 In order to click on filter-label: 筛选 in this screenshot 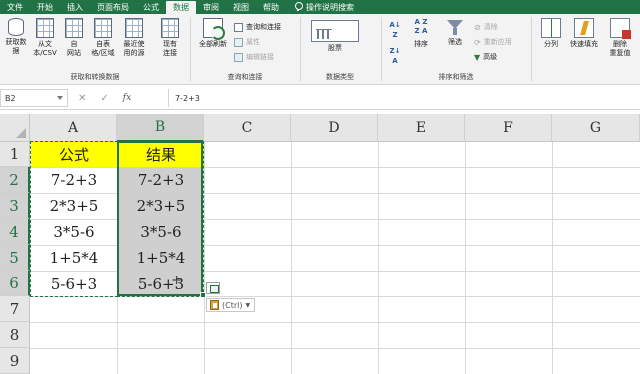, I will do `click(455, 42)`.